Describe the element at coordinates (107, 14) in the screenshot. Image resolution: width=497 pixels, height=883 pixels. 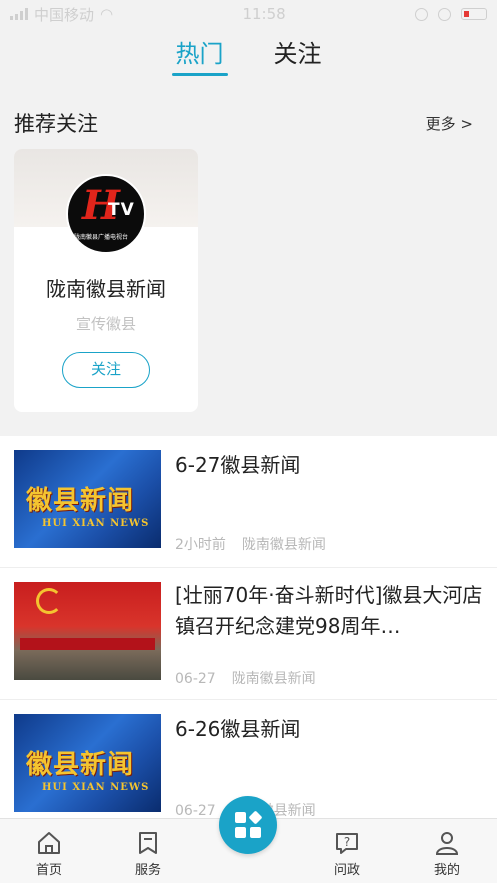
I see `wifi-icon: ◠` at that location.